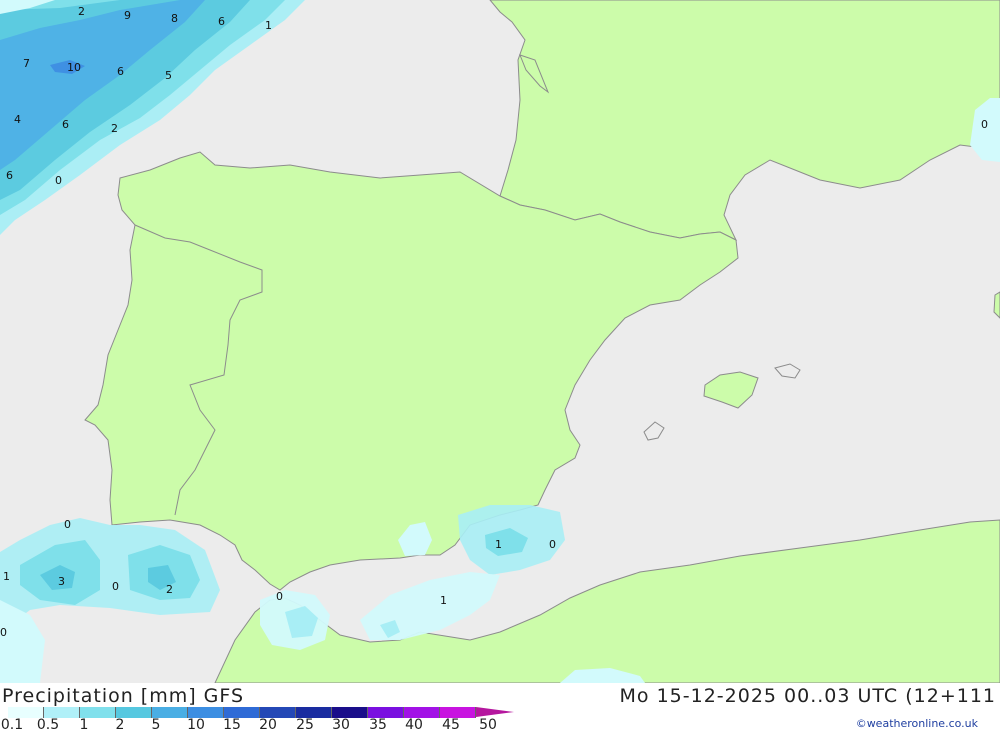  What do you see at coordinates (451, 725) in the screenshot?
I see `scale-label: 45` at bounding box center [451, 725].